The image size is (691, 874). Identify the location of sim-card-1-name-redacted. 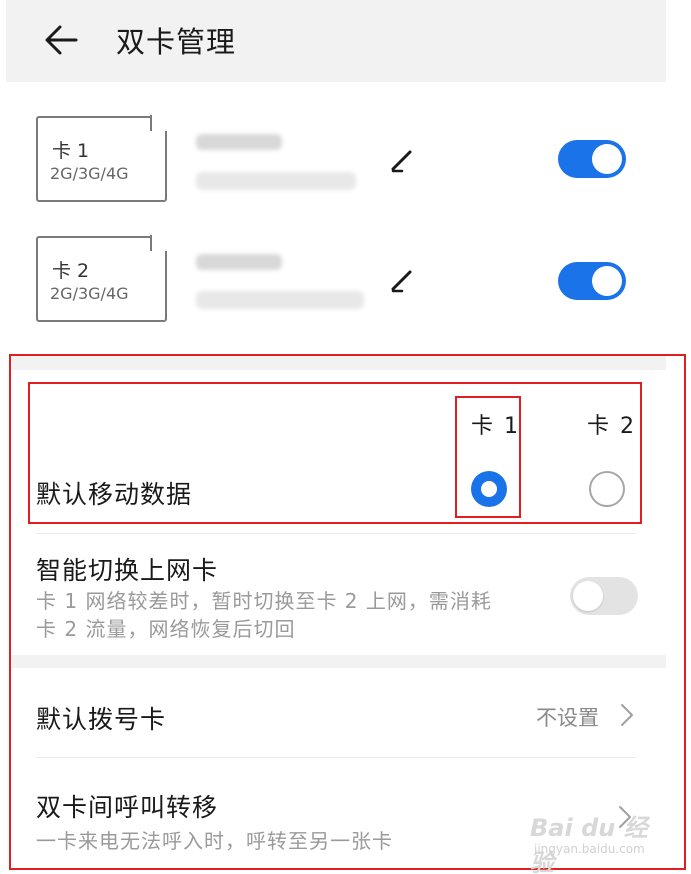
(239, 142).